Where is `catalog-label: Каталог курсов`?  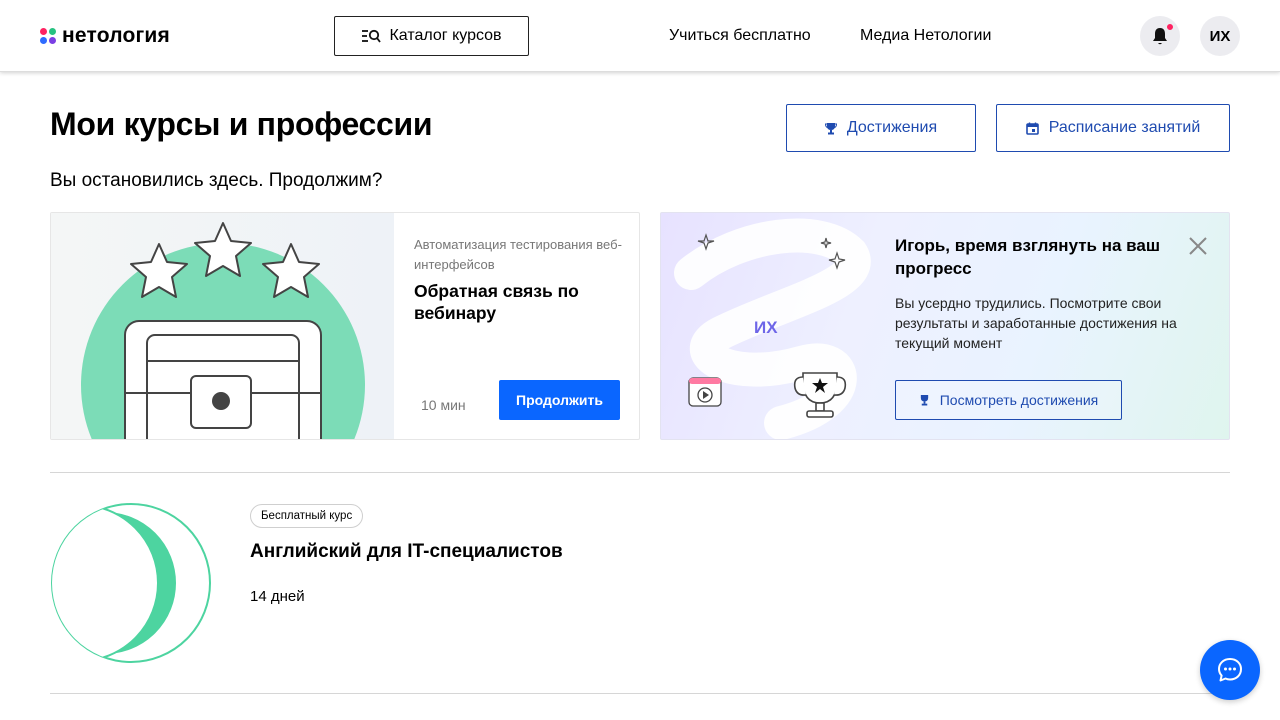 catalog-label: Каталог курсов is located at coordinates (445, 35).